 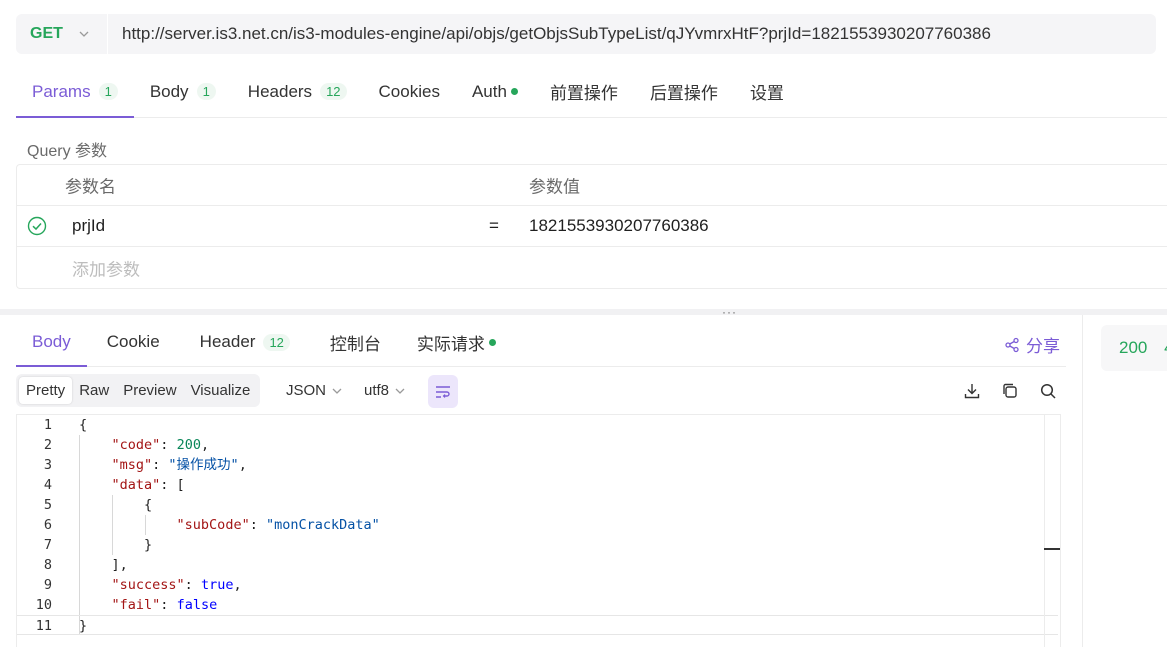 What do you see at coordinates (37, 226) in the screenshot?
I see `check-circle-icon` at bounding box center [37, 226].